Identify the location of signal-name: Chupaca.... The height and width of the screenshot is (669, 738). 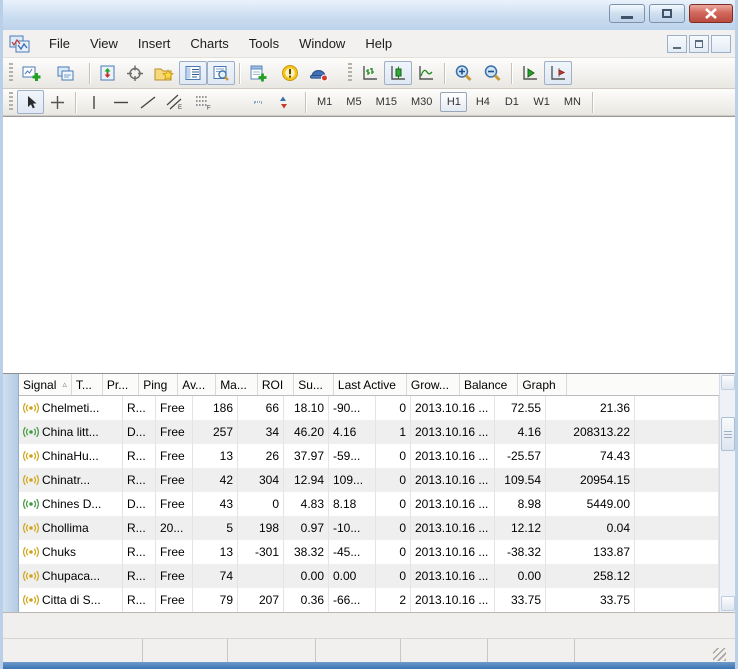
(71, 576).